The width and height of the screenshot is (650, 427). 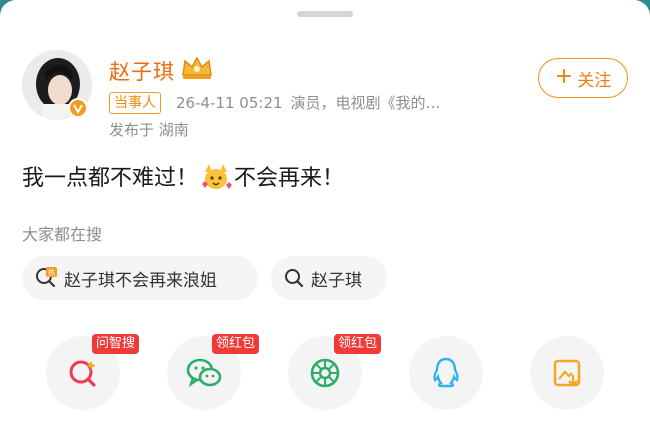 I want to click on post-time: 26-4-11 05:21, so click(x=229, y=103).